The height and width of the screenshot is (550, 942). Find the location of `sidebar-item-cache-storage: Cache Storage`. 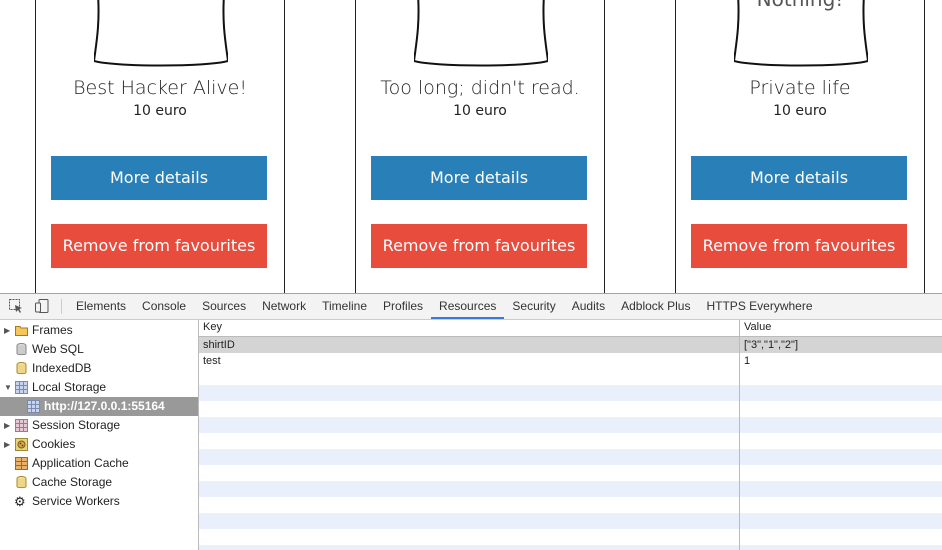

sidebar-item-cache-storage: Cache Storage is located at coordinates (99, 482).